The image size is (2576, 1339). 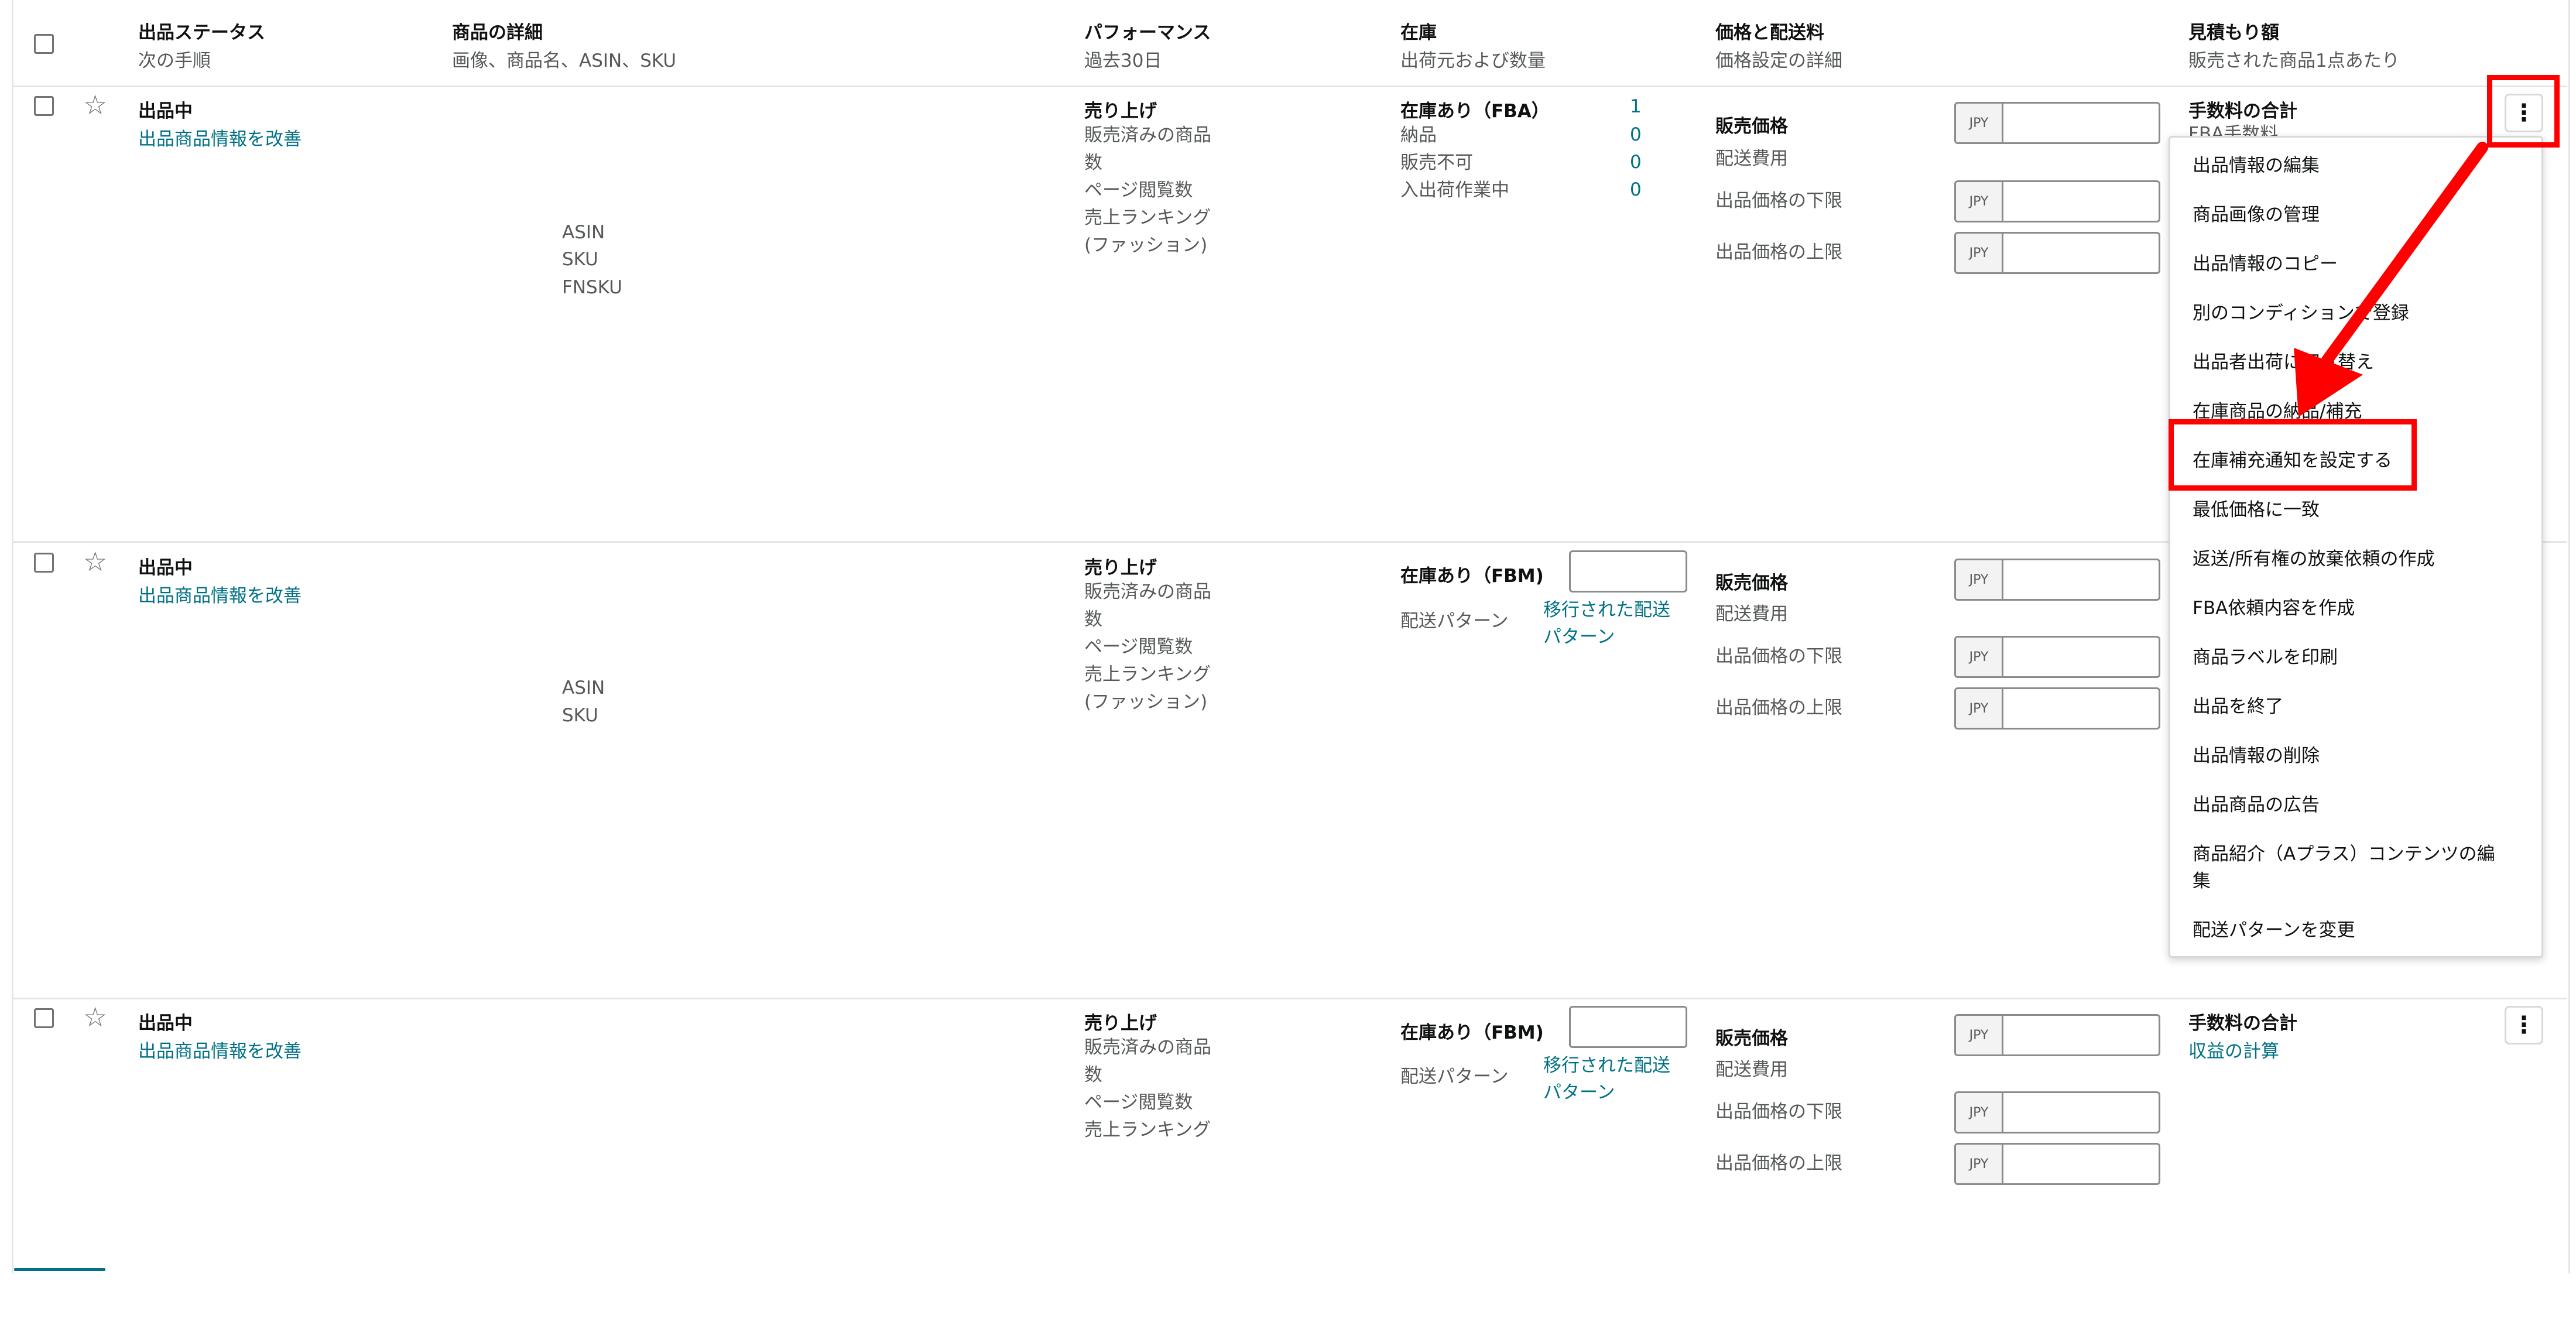 What do you see at coordinates (1138, 190) in the screenshot?
I see `perf-page-views: ページ閲覧数` at bounding box center [1138, 190].